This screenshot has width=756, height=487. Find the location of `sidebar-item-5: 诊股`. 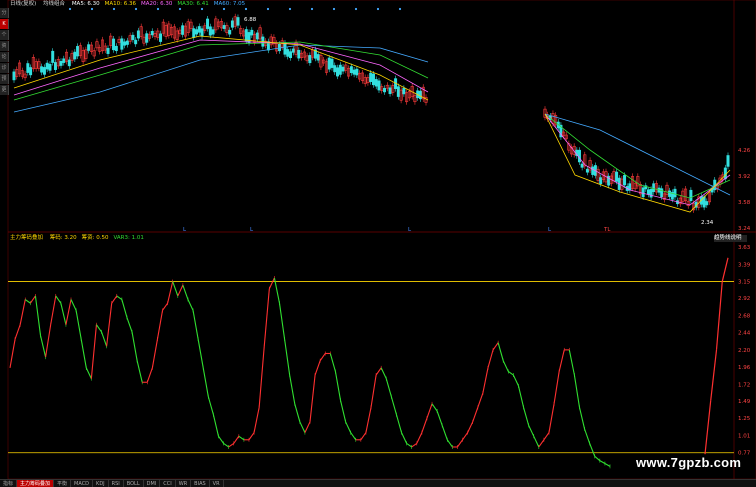

sidebar-item-5: 诊股 is located at coordinates (4, 68).